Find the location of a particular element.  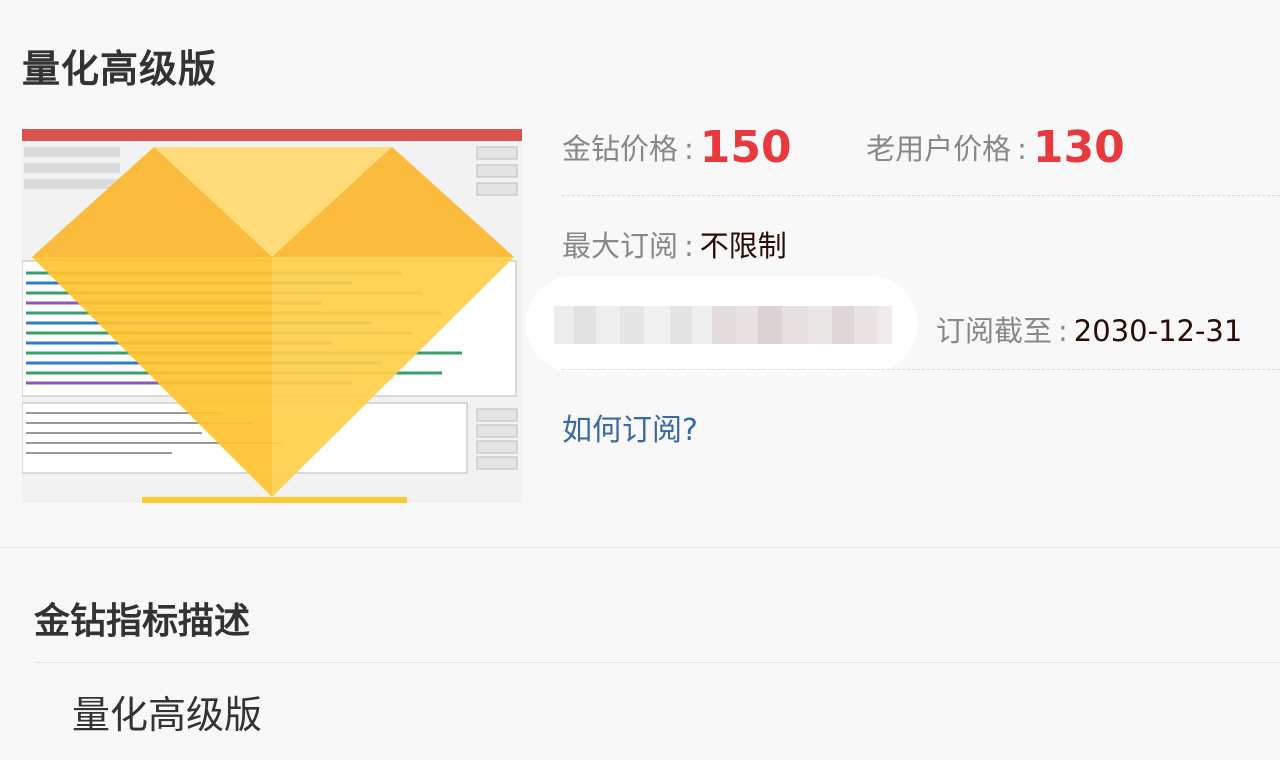

price-row: 金钻价格:150 老用户价格:130 is located at coordinates (843, 147).